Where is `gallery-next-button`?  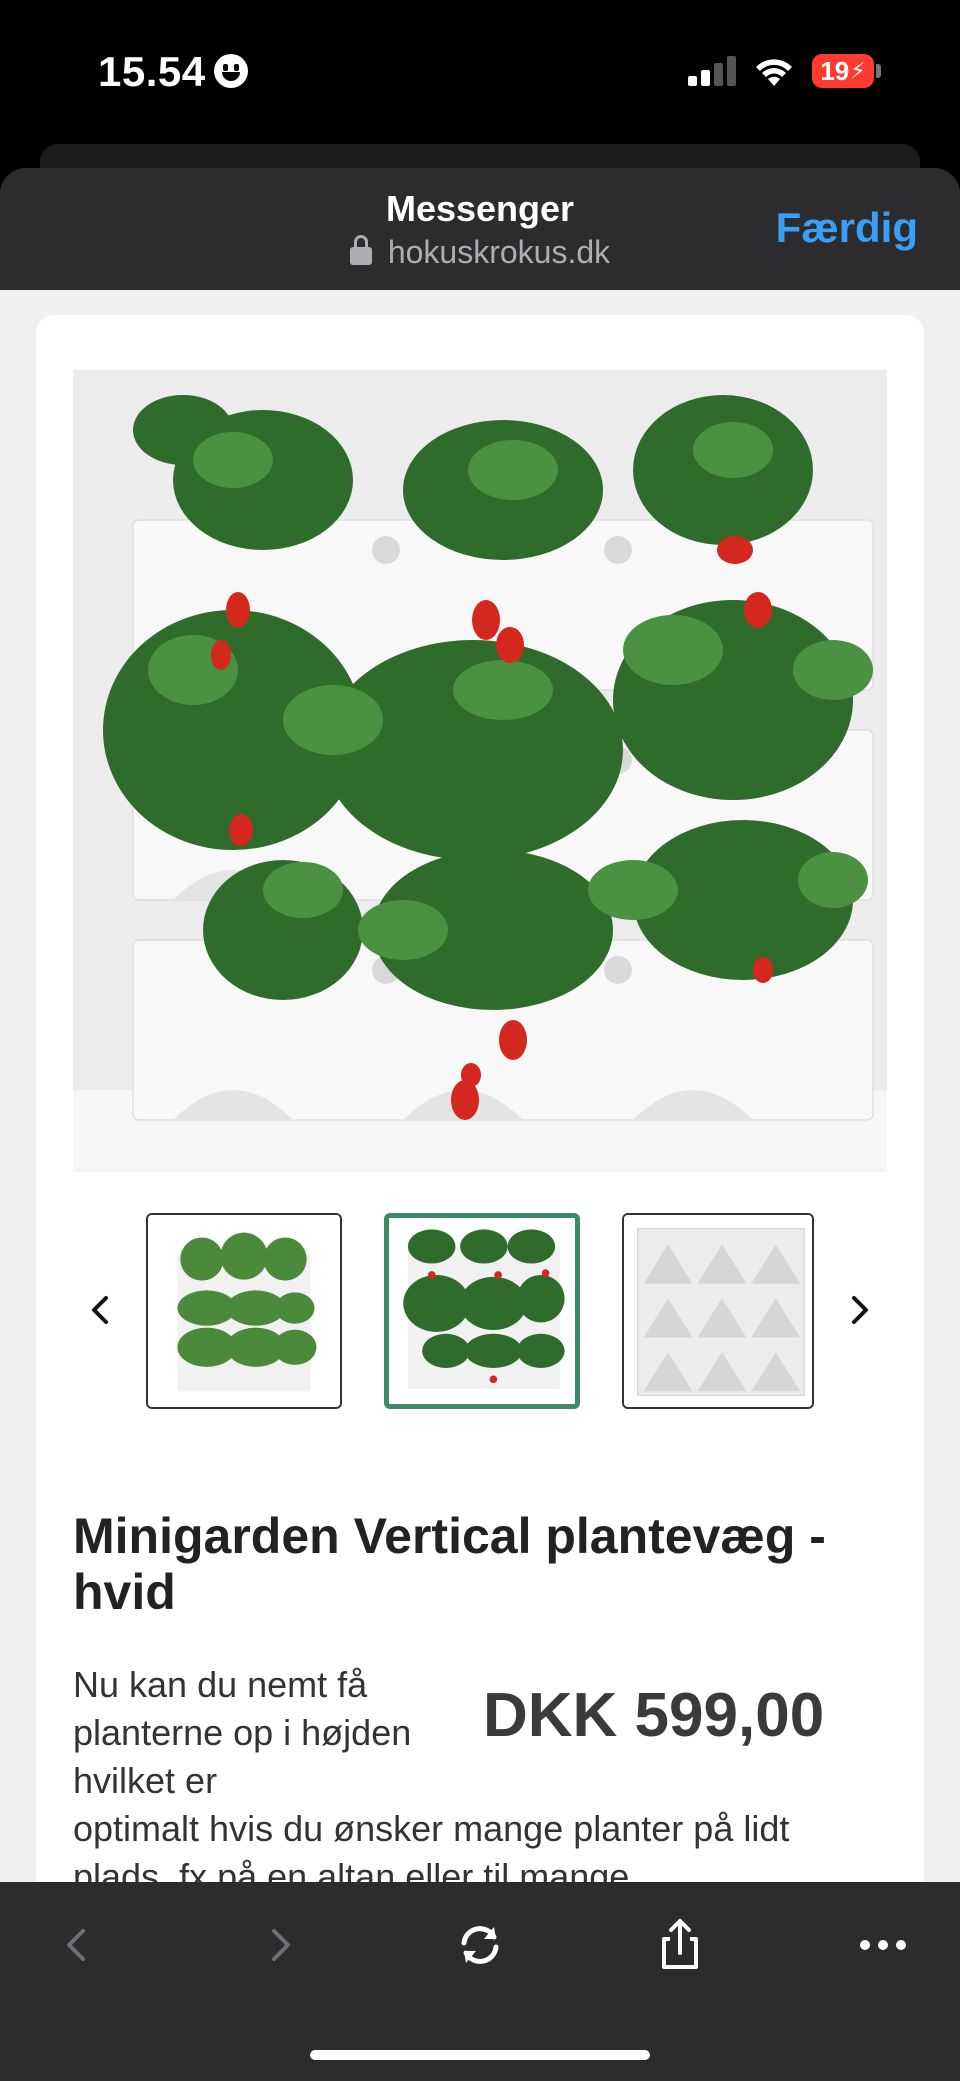 gallery-next-button is located at coordinates (860, 1310).